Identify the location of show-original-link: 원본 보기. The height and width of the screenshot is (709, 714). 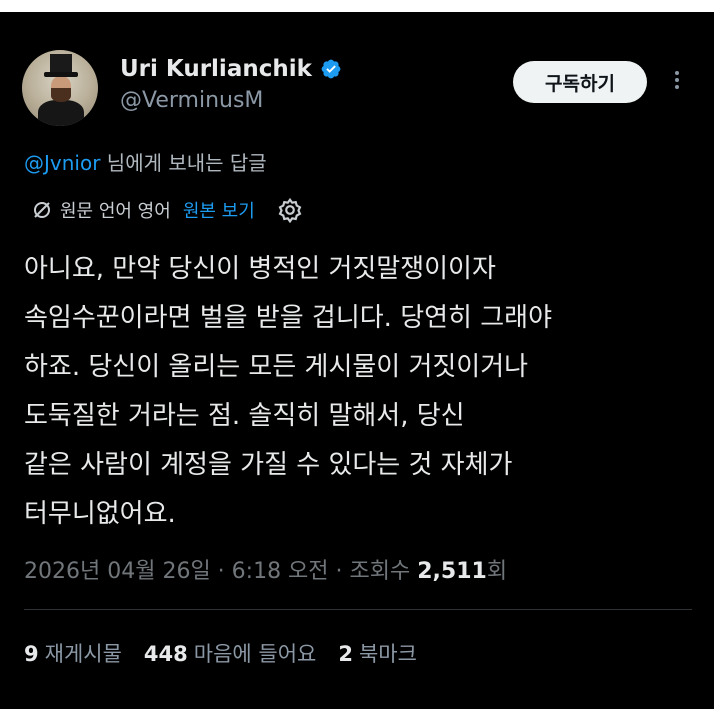
(219, 210).